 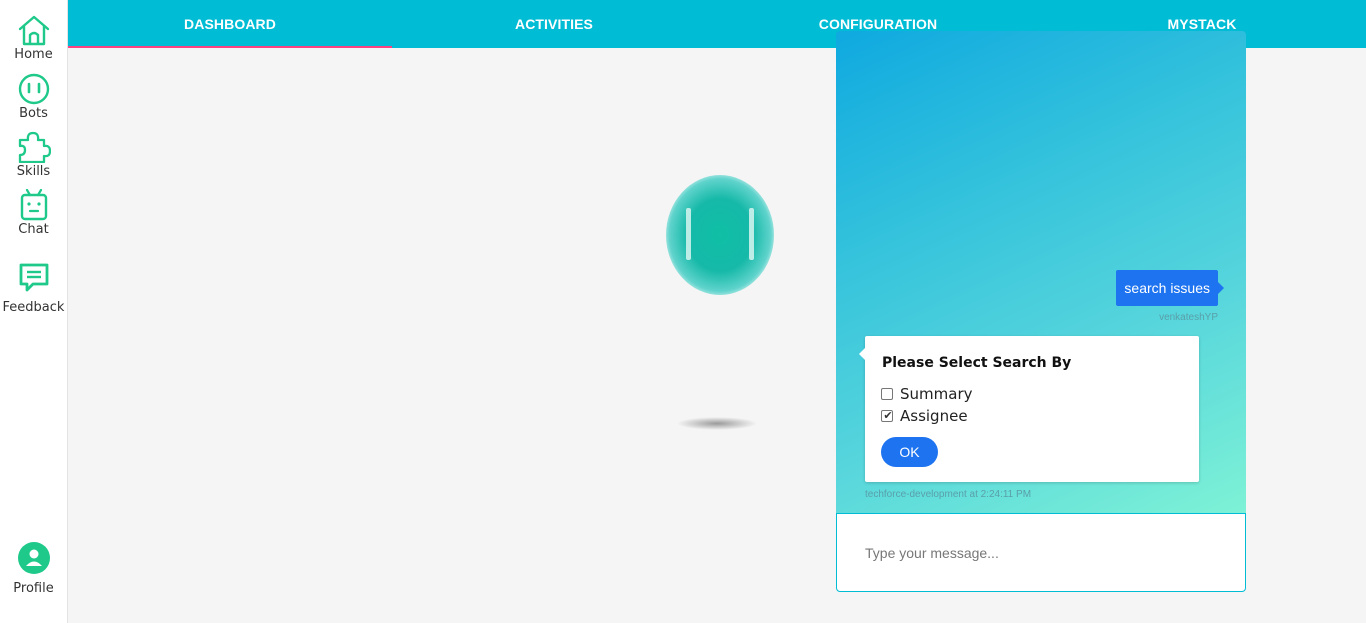 I want to click on sidebar-item-label: Skills, so click(x=33, y=171).